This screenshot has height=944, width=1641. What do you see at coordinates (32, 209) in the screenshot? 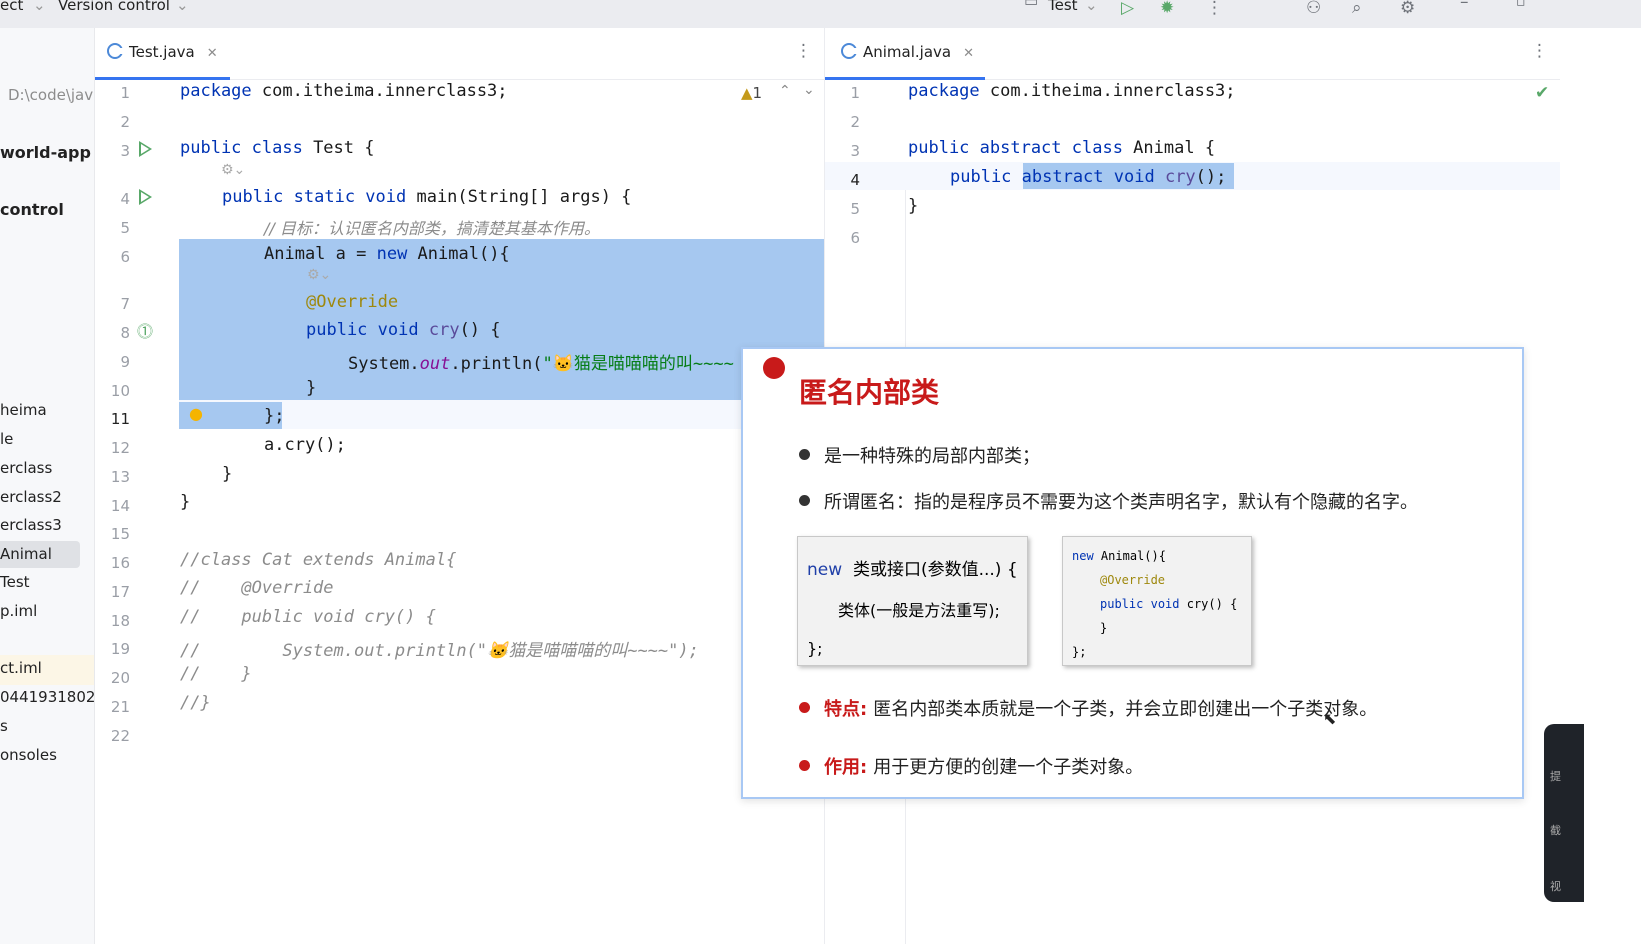
I see `tree-item-control: control` at bounding box center [32, 209].